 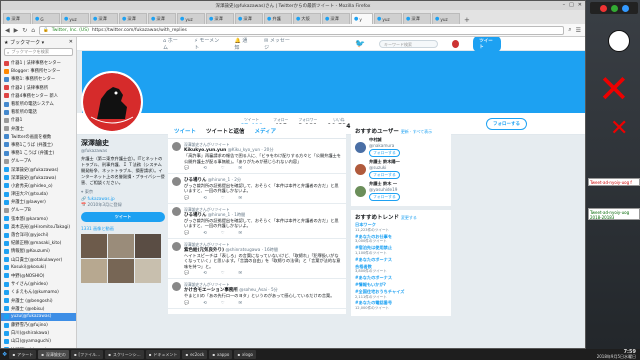 I want to click on browser-tab: ● 弁護, so click(x=278, y=18).